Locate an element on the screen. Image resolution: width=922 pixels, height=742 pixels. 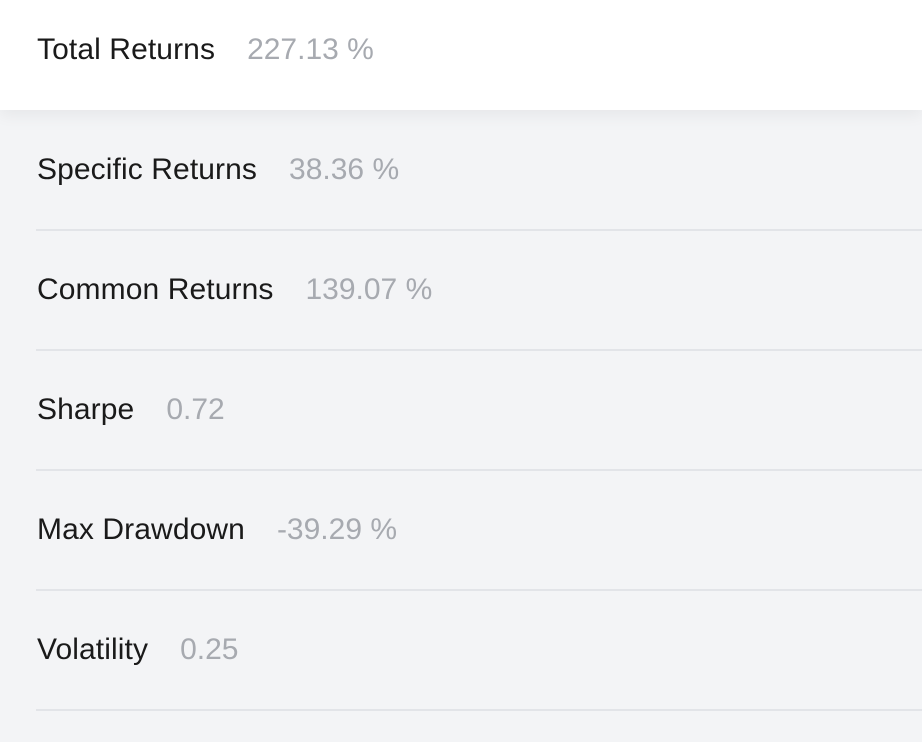
metric-value: 0.25 is located at coordinates (209, 649).